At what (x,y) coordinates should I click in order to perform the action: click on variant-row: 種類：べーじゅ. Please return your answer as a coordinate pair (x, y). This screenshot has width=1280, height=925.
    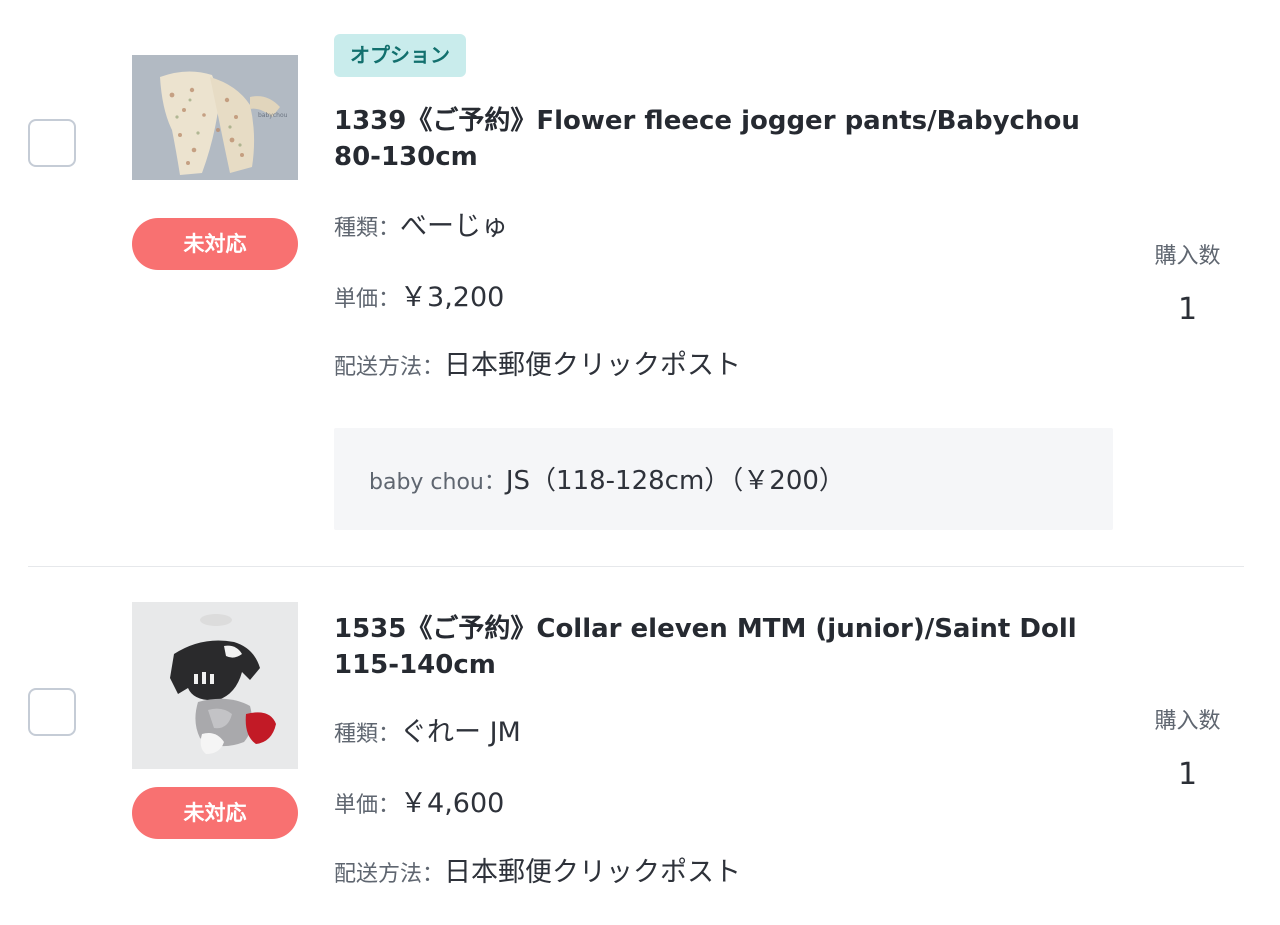
    Looking at the image, I should click on (421, 223).